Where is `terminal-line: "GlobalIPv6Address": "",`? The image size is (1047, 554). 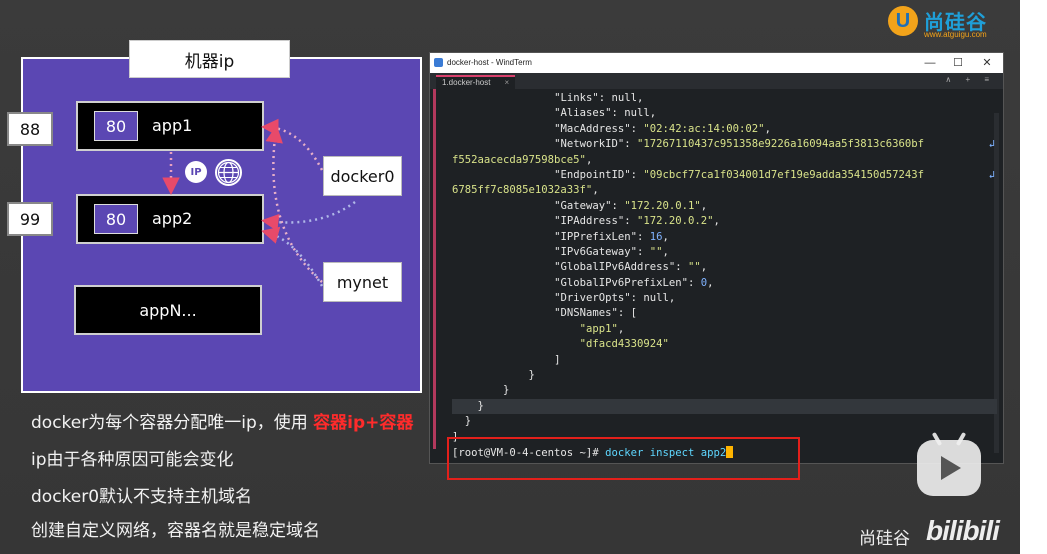 terminal-line: "GlobalIPv6Address": "", is located at coordinates (631, 267).